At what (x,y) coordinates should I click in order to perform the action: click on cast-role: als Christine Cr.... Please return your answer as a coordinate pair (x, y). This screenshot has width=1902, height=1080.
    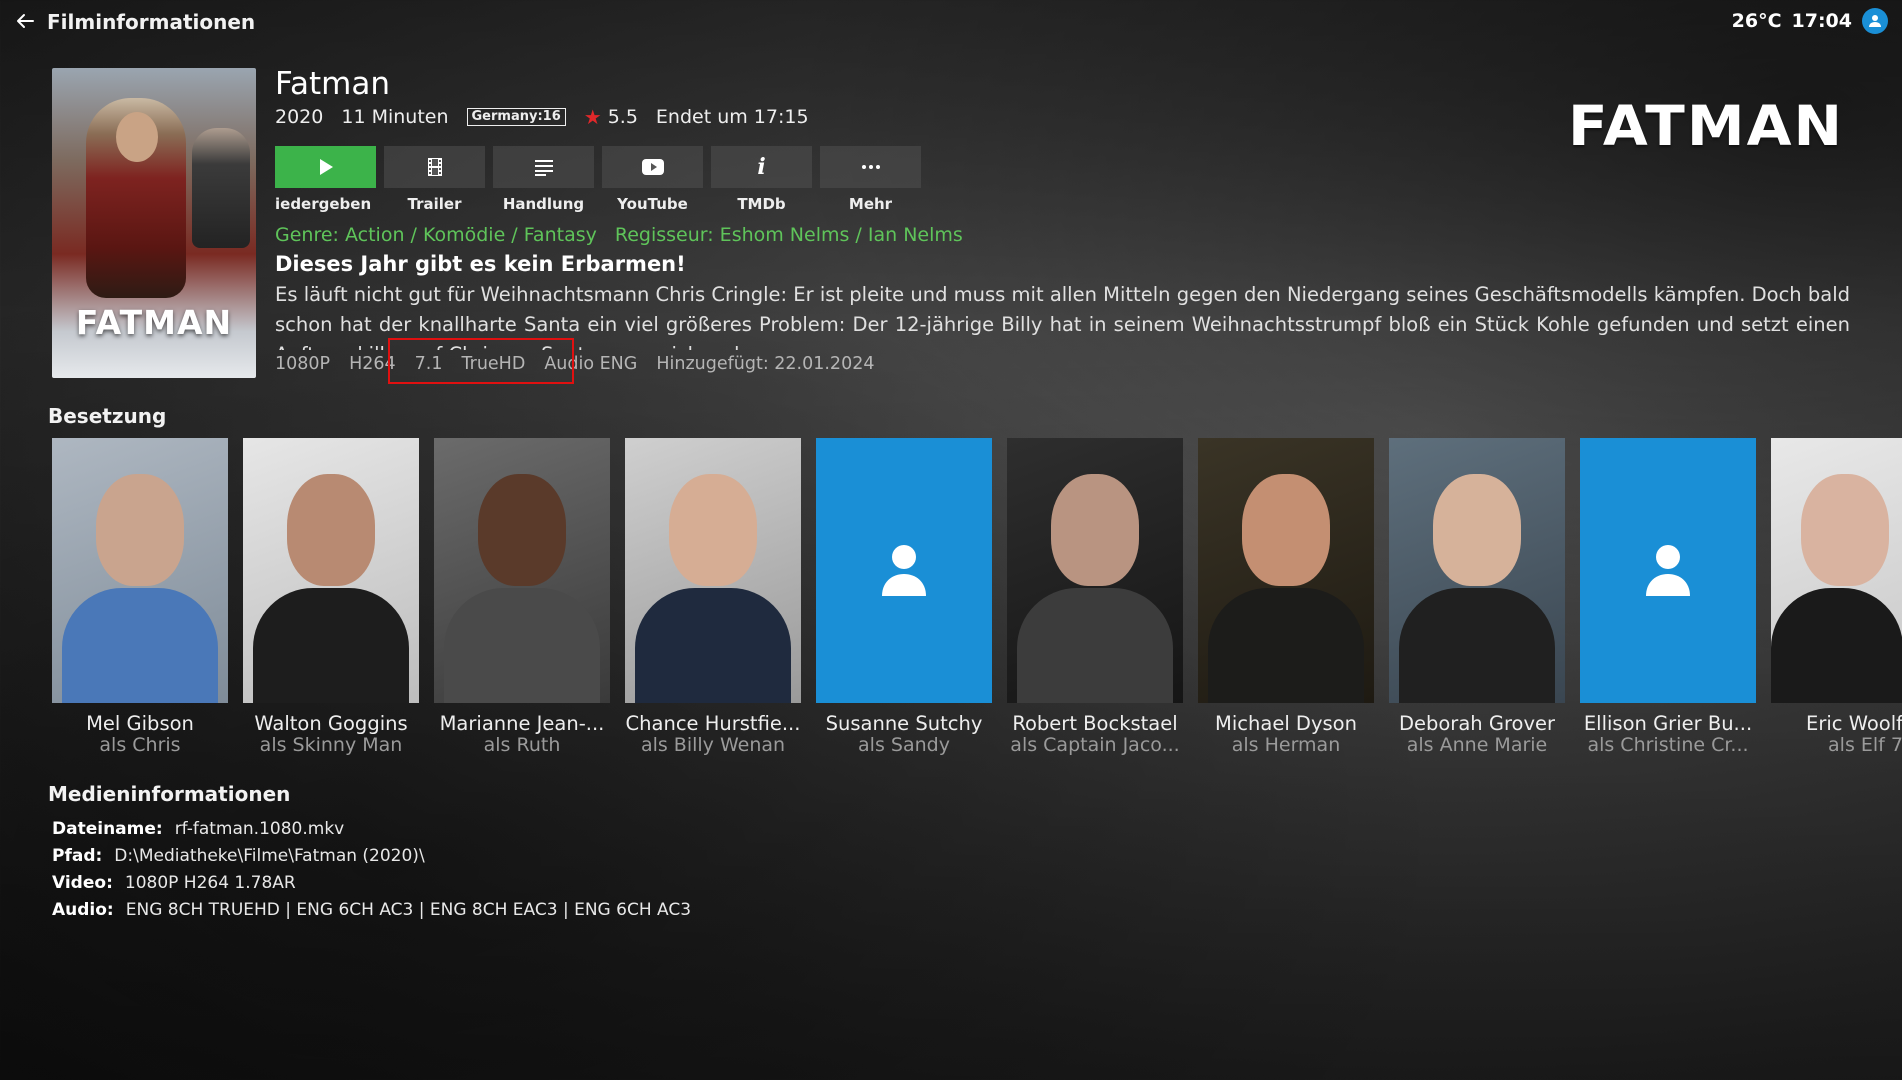
    Looking at the image, I should click on (1668, 745).